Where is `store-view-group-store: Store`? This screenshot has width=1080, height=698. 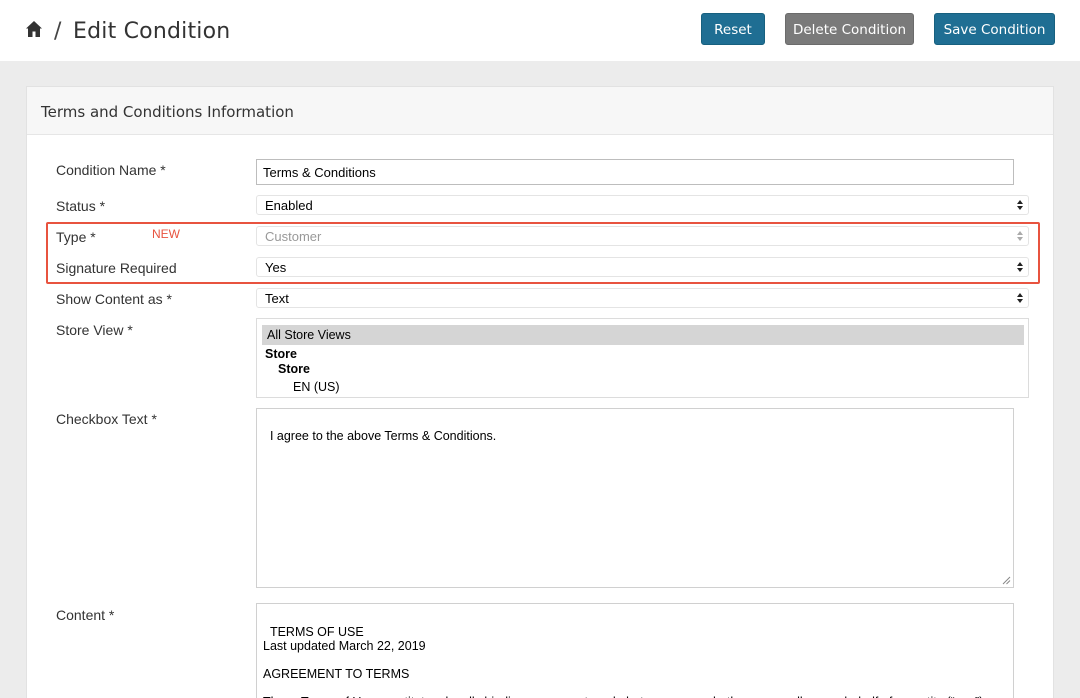
store-view-group-store: Store is located at coordinates (281, 354).